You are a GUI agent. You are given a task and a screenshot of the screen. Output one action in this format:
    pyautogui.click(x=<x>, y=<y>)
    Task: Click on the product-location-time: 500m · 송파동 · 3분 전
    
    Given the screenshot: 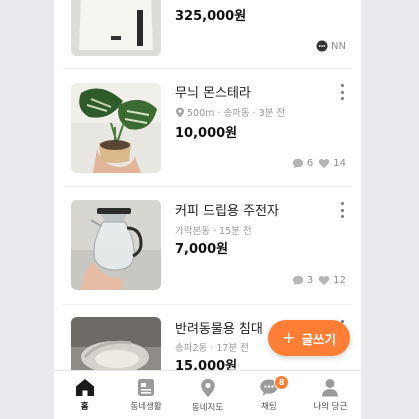 What is the action you would take?
    pyautogui.click(x=230, y=112)
    